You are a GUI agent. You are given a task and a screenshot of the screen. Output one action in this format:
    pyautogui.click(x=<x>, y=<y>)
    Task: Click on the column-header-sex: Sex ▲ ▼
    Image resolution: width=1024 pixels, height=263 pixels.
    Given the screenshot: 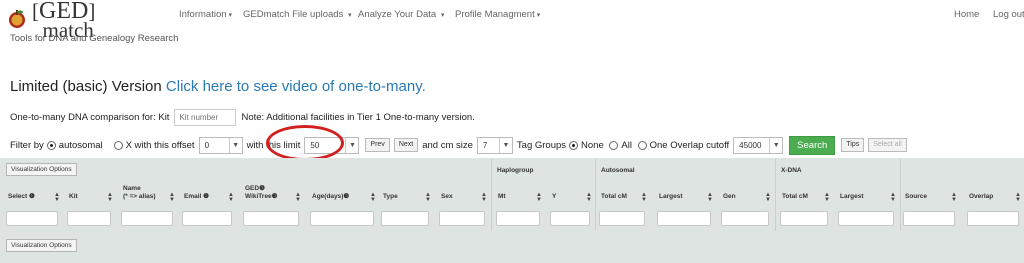 What is the action you would take?
    pyautogui.click(x=464, y=197)
    